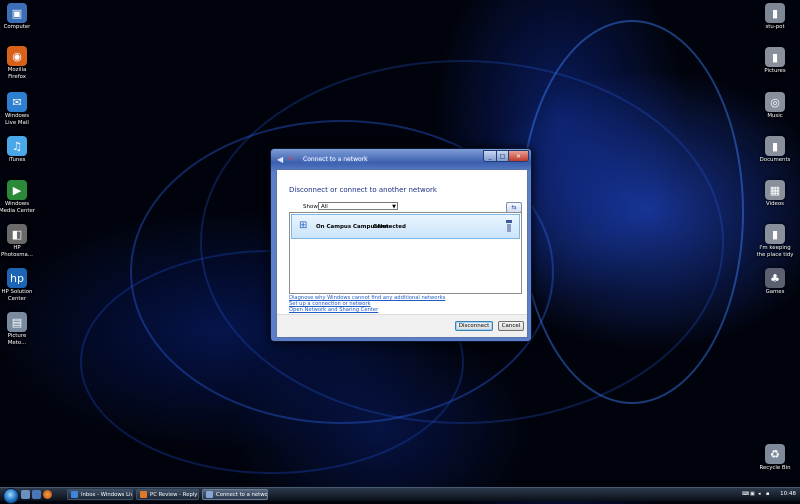 The image size is (800, 504). Describe the element at coordinates (17, 122) in the screenshot. I see `desktop-icon-label-line: Live Mail` at that location.